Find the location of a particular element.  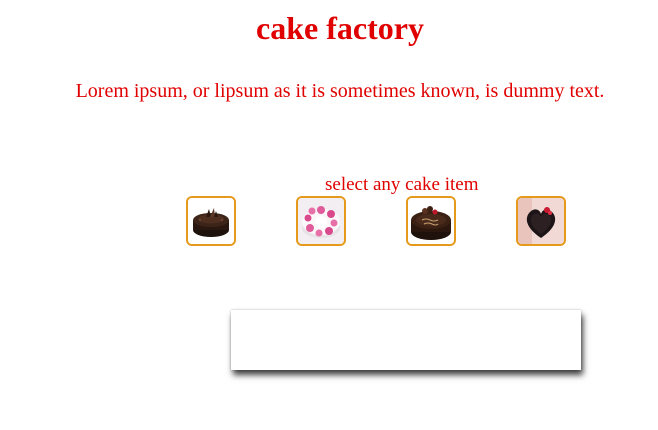

selected-cake-display-box is located at coordinates (406, 340).